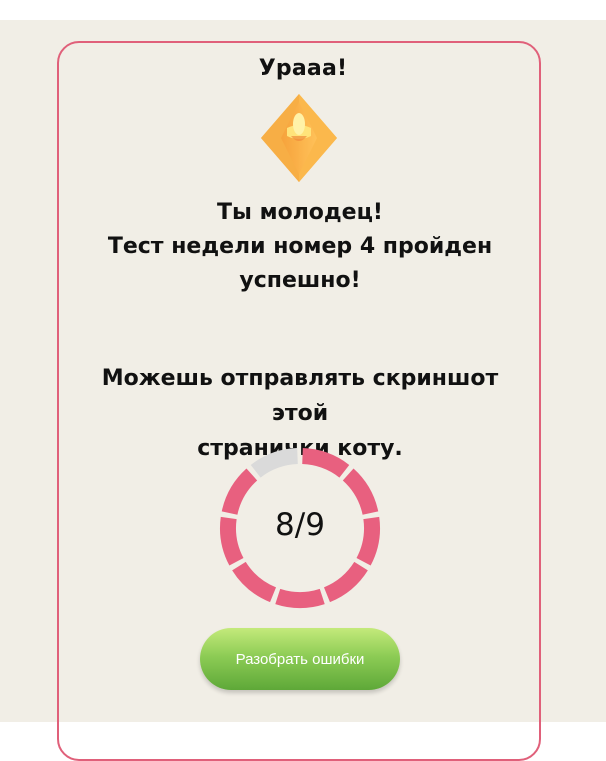 The image size is (606, 761). What do you see at coordinates (300, 212) in the screenshot?
I see `message-line-1: Ты молодец!` at bounding box center [300, 212].